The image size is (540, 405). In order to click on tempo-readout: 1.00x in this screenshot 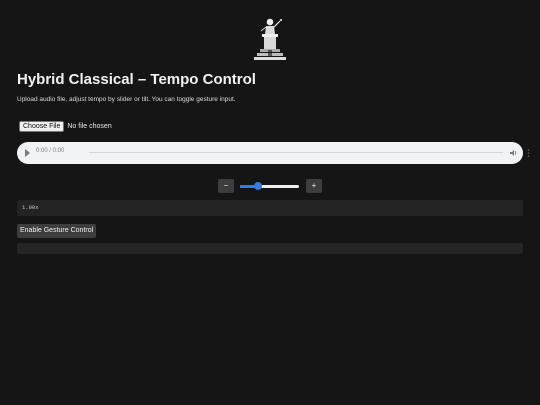, I will do `click(270, 208)`.